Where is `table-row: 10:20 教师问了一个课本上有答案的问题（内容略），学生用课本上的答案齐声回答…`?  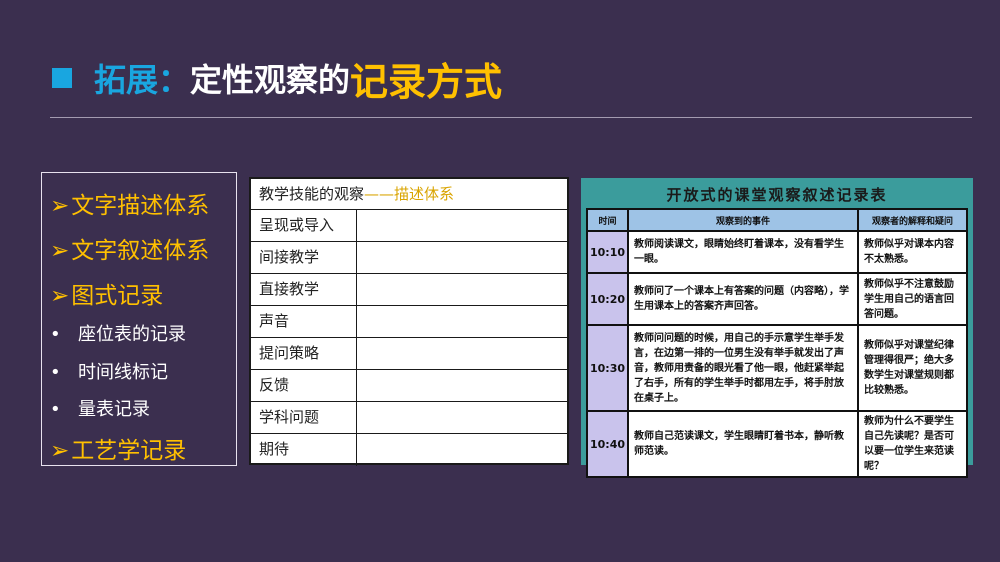 table-row: 10:20 教师问了一个课本上有答案的问题（内容略），学生用课本上的答案齐声回答… is located at coordinates (776, 299).